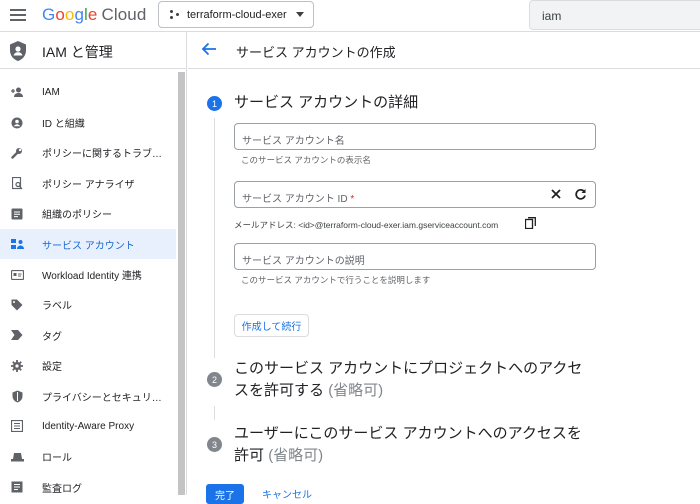 The width and height of the screenshot is (700, 504). I want to click on sidebar-item-label: ロール, so click(57, 459).